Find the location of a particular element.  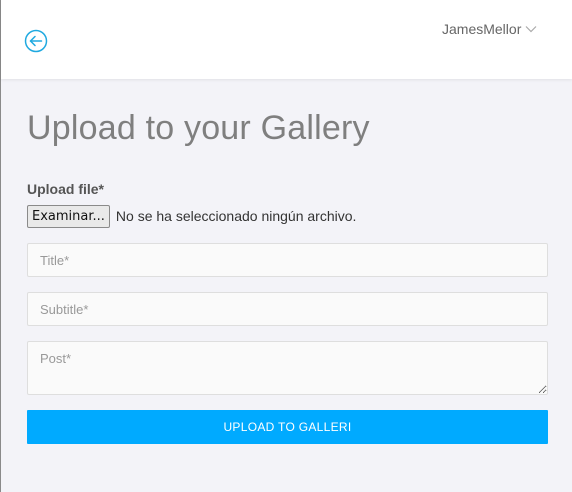

file-status-text: No se ha seleccionado ningún archivo. is located at coordinates (236, 216).